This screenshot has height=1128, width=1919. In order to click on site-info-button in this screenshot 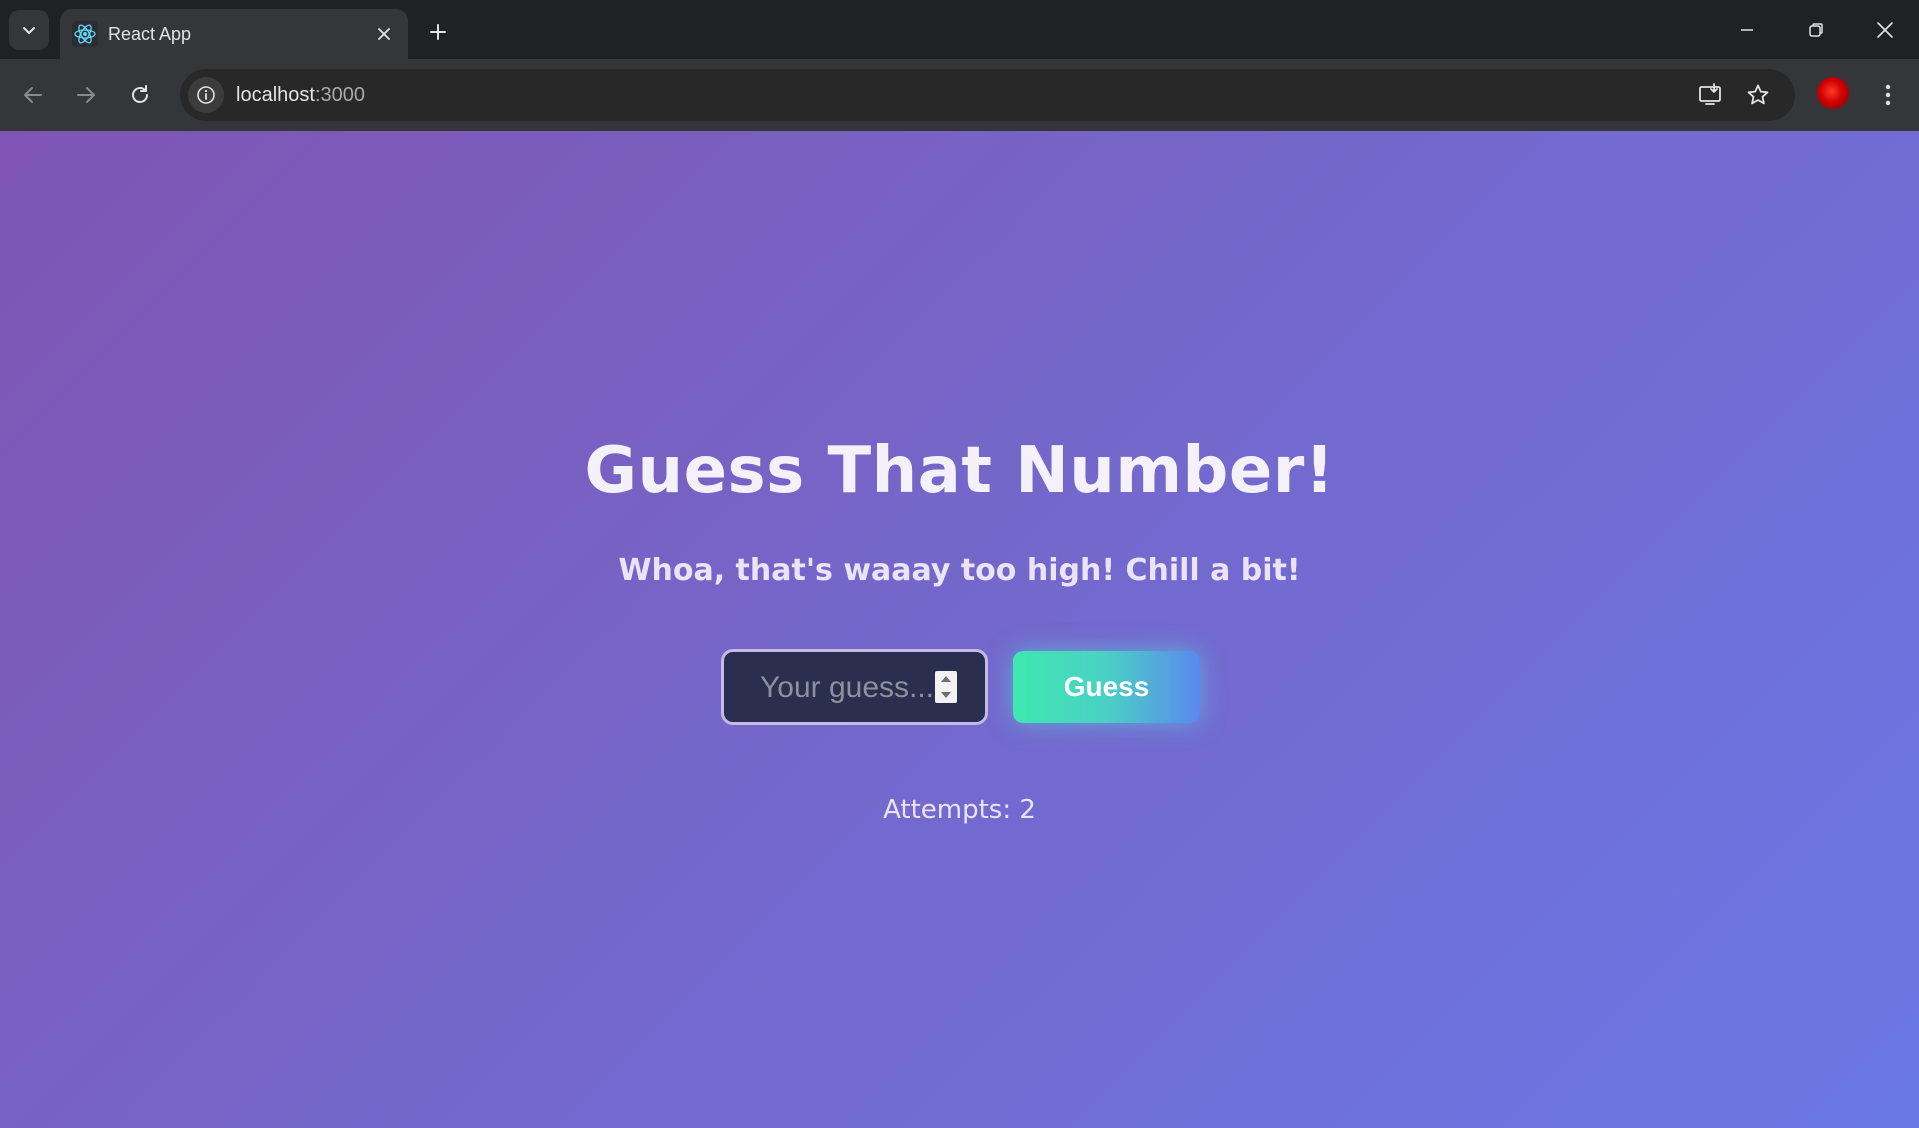, I will do `click(206, 95)`.